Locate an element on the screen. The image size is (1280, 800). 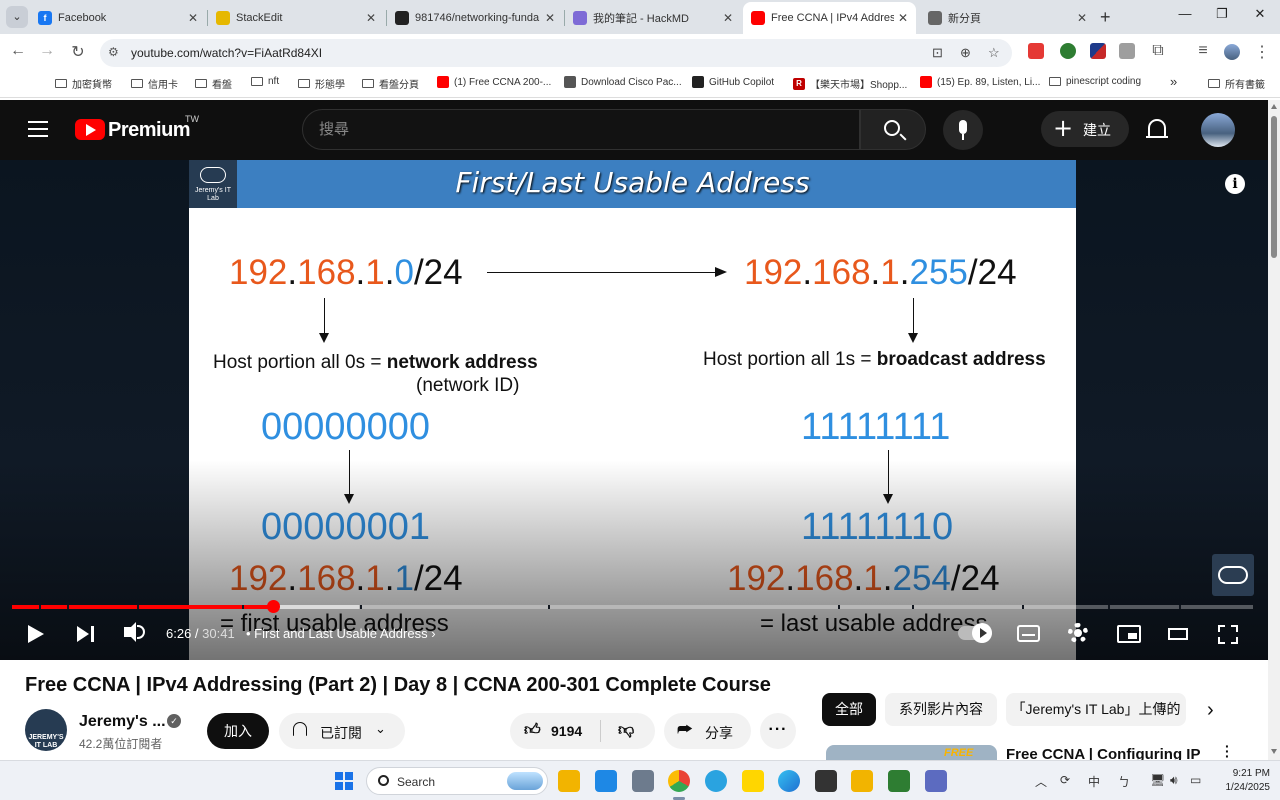
scroll-up-arrow is located at coordinates (1274, 106).